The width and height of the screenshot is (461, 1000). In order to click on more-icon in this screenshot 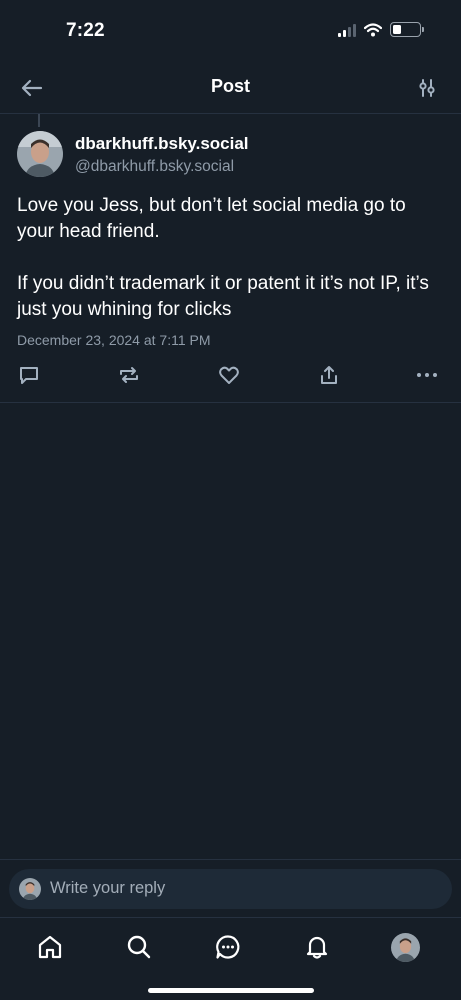, I will do `click(427, 375)`.